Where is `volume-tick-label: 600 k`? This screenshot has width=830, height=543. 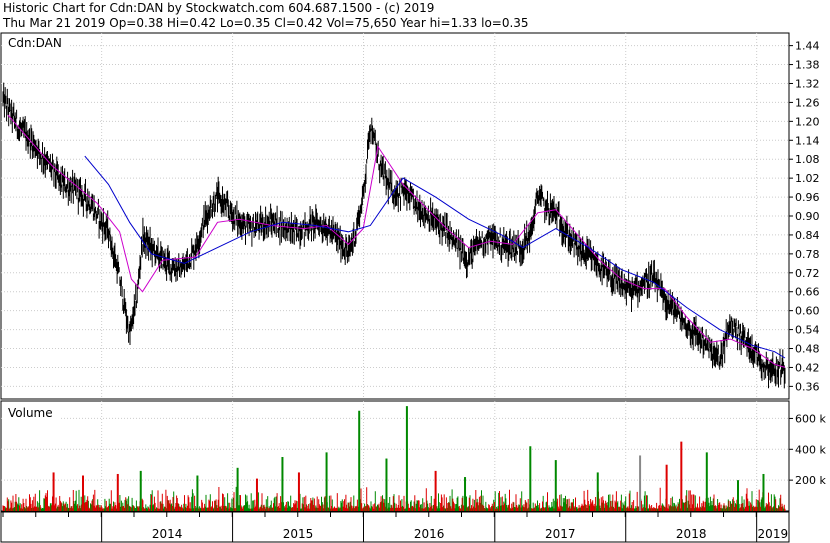
volume-tick-label: 600 k is located at coordinates (810, 418).